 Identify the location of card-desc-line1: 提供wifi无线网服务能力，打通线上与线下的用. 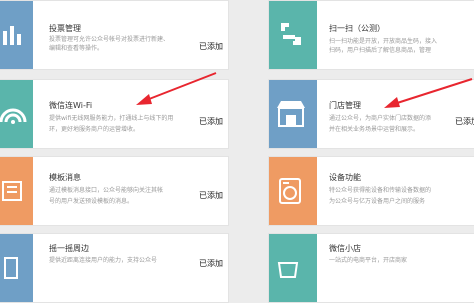
(111, 118).